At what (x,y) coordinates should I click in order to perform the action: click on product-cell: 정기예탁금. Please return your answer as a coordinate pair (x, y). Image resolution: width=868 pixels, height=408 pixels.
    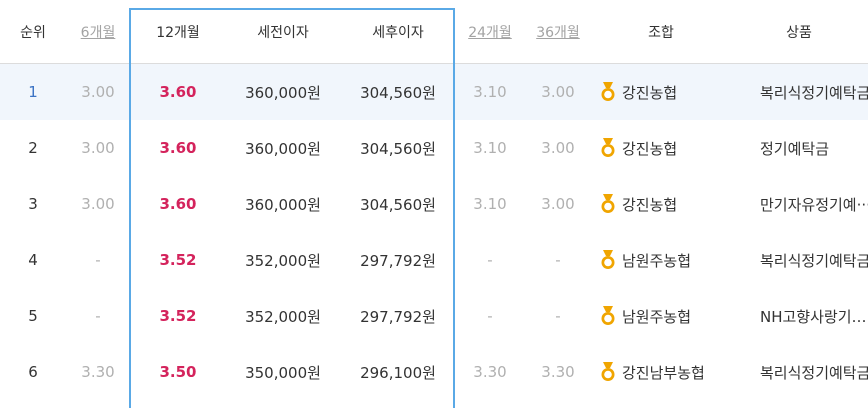
    Looking at the image, I should click on (799, 148).